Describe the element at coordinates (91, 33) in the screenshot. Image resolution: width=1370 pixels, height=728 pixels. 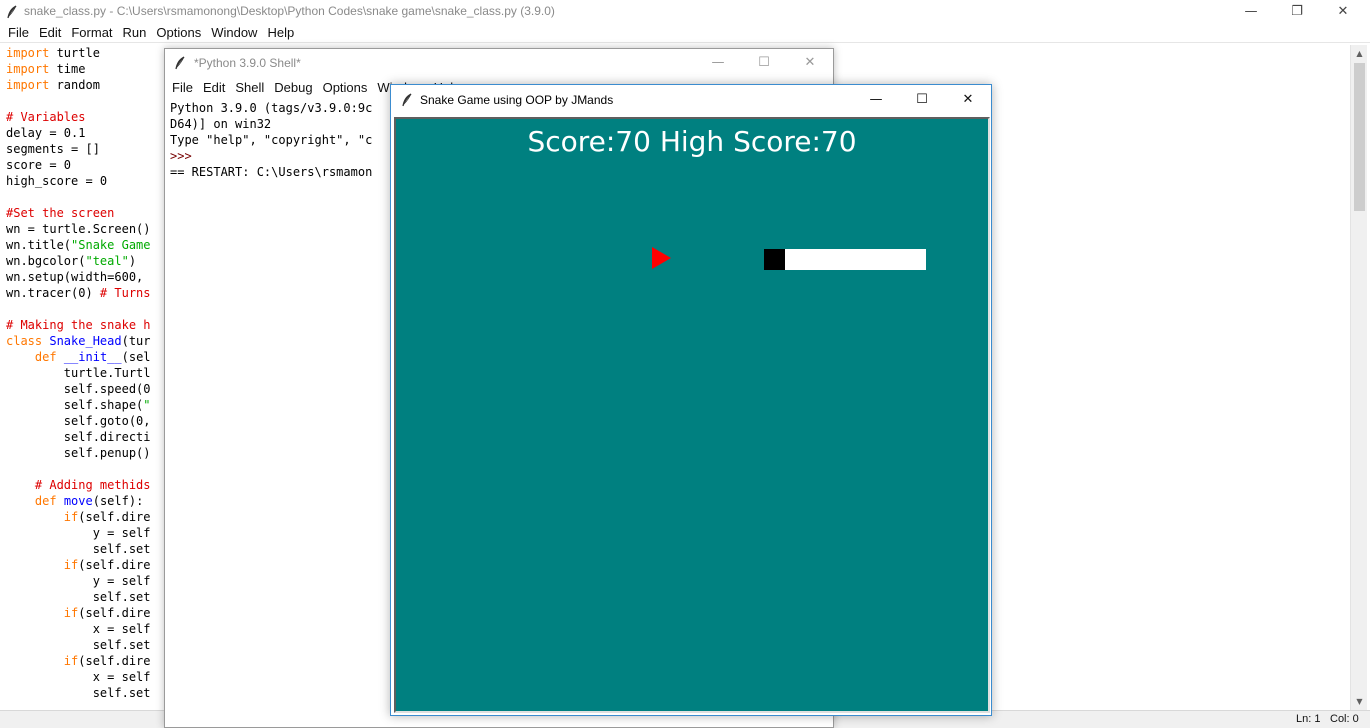
I see `menu-format: Format` at that location.